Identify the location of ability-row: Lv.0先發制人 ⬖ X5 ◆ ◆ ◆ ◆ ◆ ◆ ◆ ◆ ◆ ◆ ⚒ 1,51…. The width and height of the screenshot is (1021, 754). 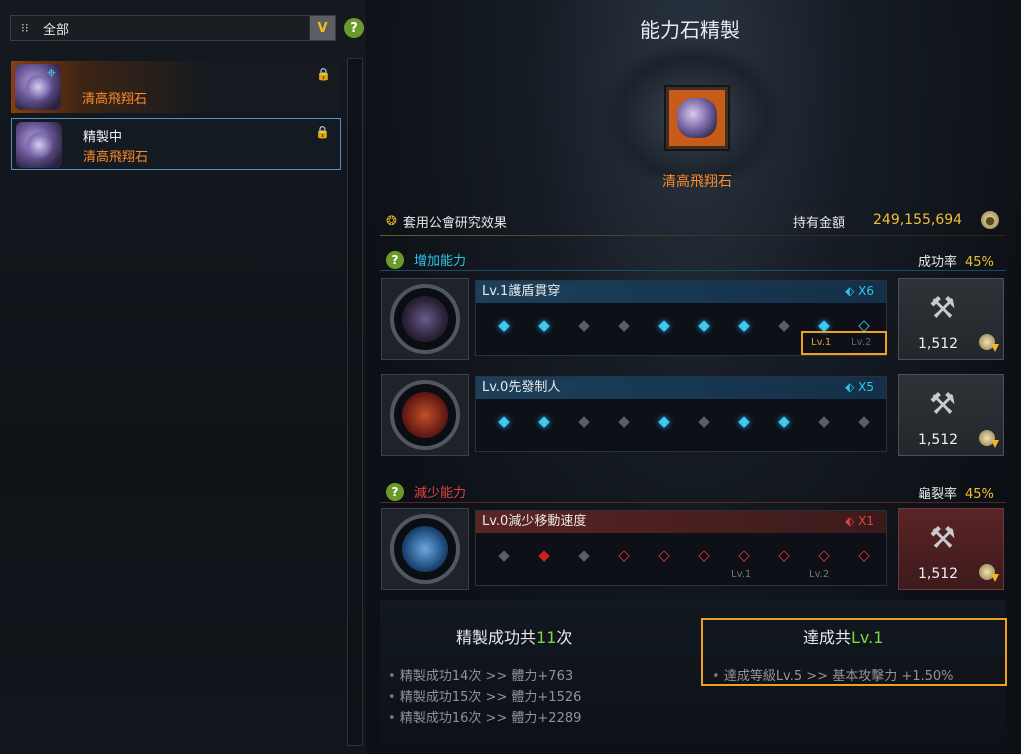
(693, 415).